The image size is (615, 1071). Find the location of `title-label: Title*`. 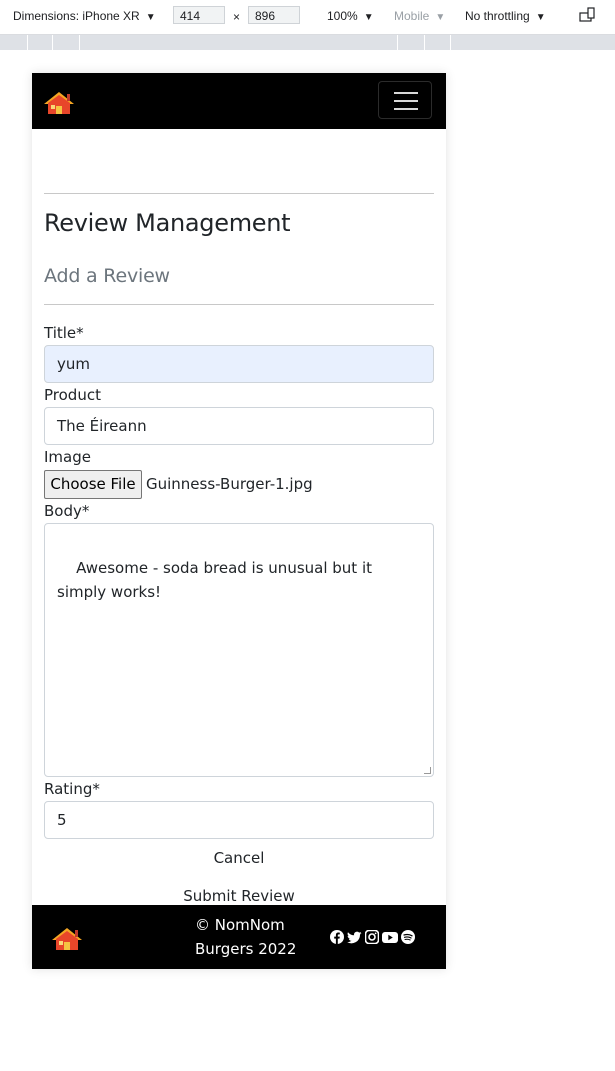

title-label: Title* is located at coordinates (64, 333).